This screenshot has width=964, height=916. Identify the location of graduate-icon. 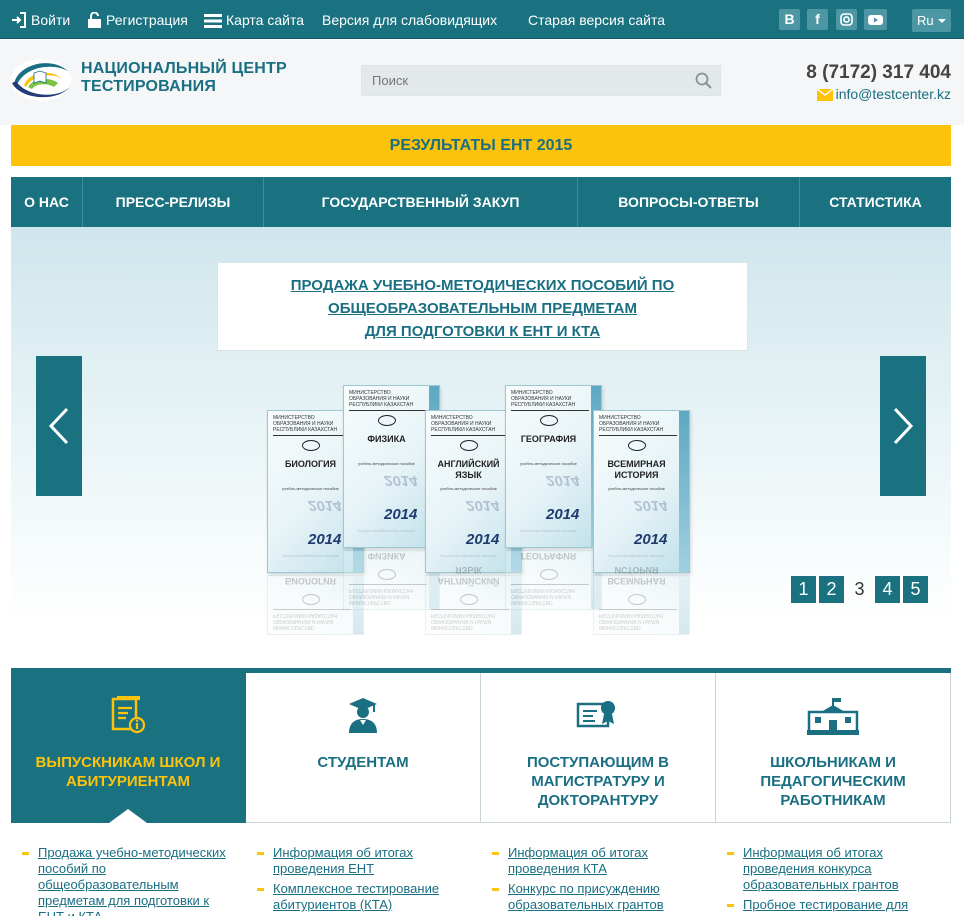
(363, 715).